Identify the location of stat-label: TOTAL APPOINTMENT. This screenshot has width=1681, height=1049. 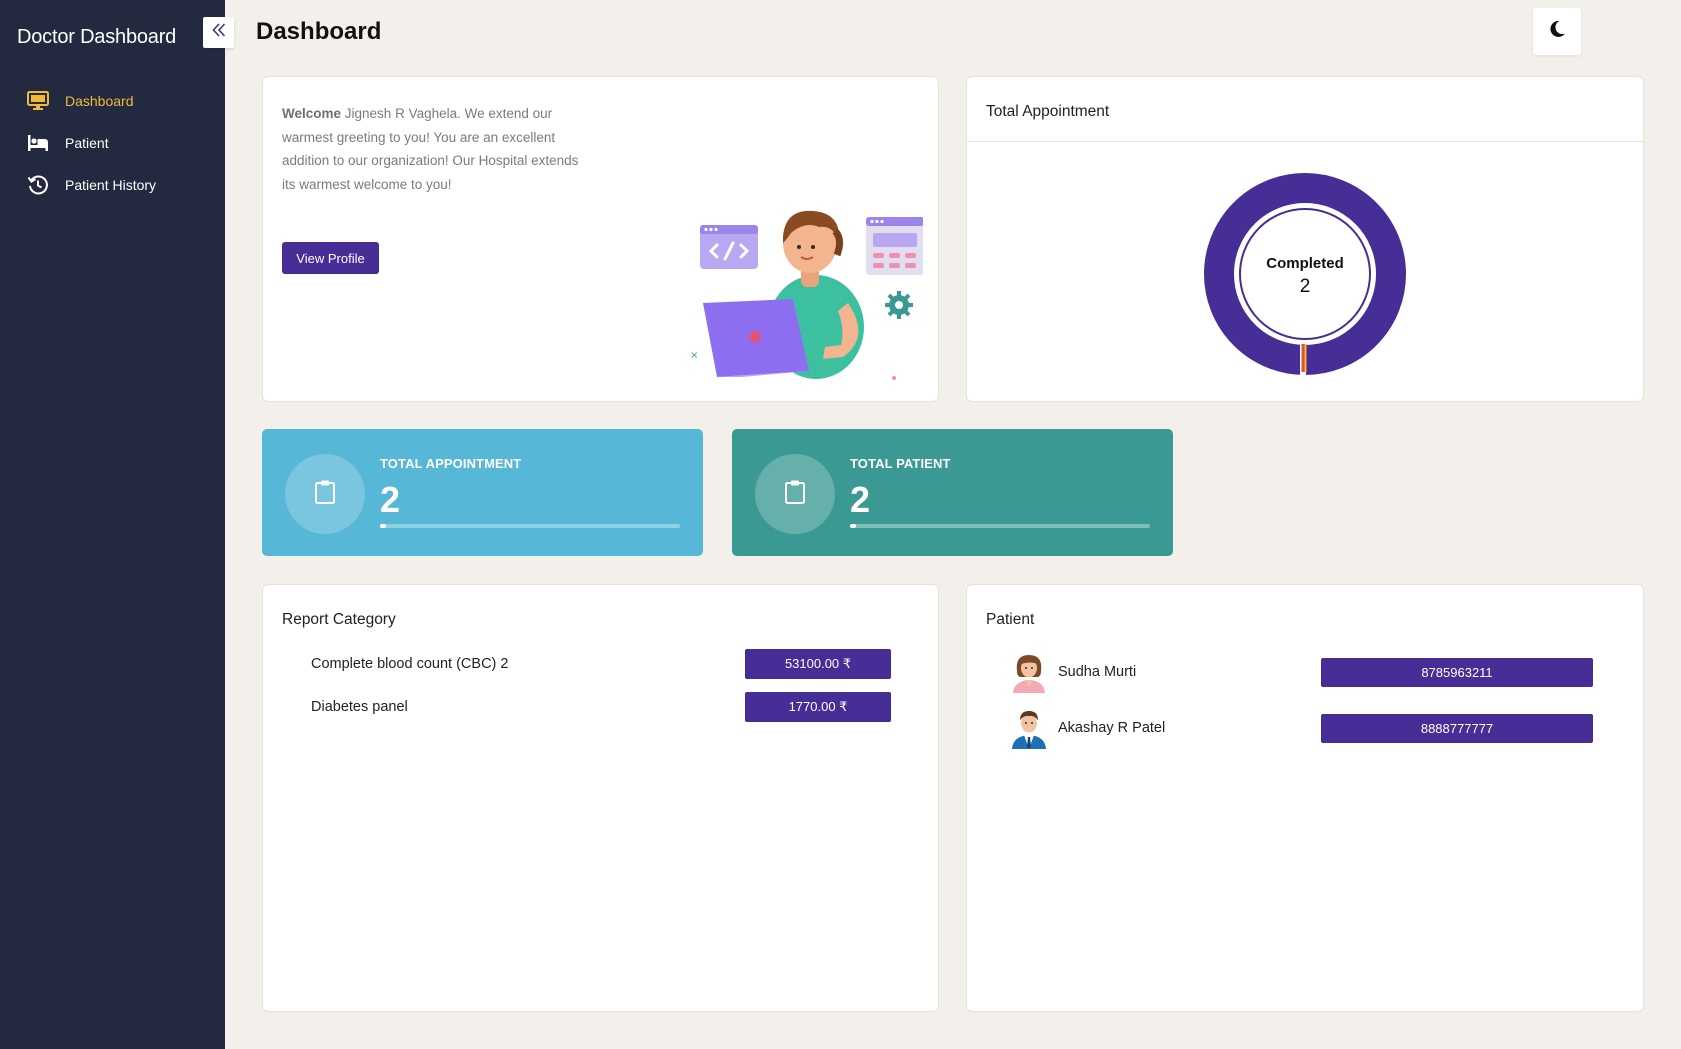
(451, 463).